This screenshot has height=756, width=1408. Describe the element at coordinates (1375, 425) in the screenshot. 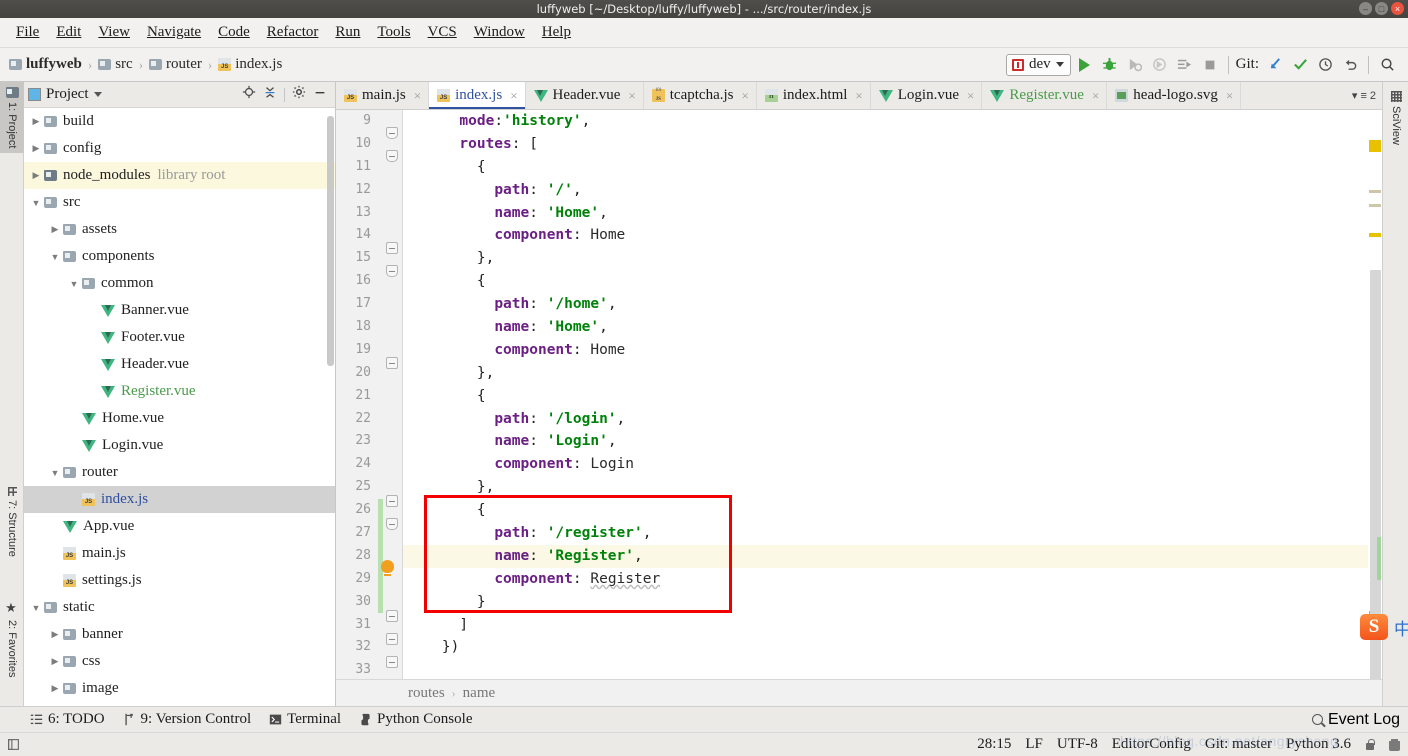

I see `editor-scrollbar-thumb` at that location.